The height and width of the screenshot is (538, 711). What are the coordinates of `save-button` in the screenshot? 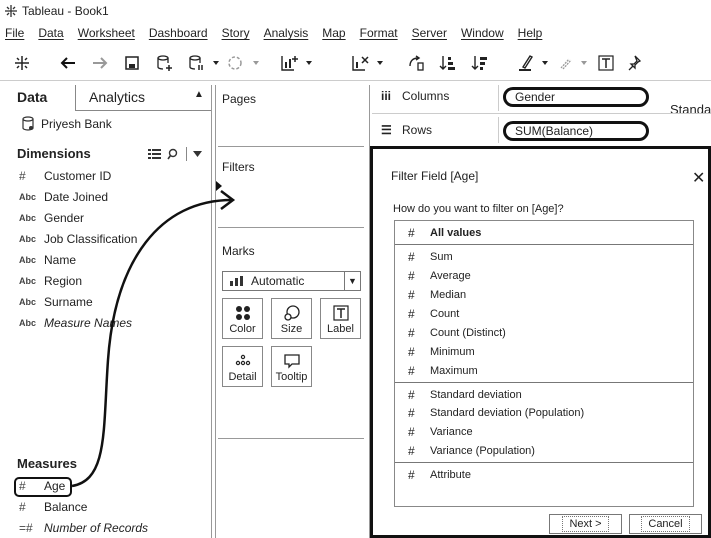 It's located at (132, 63).